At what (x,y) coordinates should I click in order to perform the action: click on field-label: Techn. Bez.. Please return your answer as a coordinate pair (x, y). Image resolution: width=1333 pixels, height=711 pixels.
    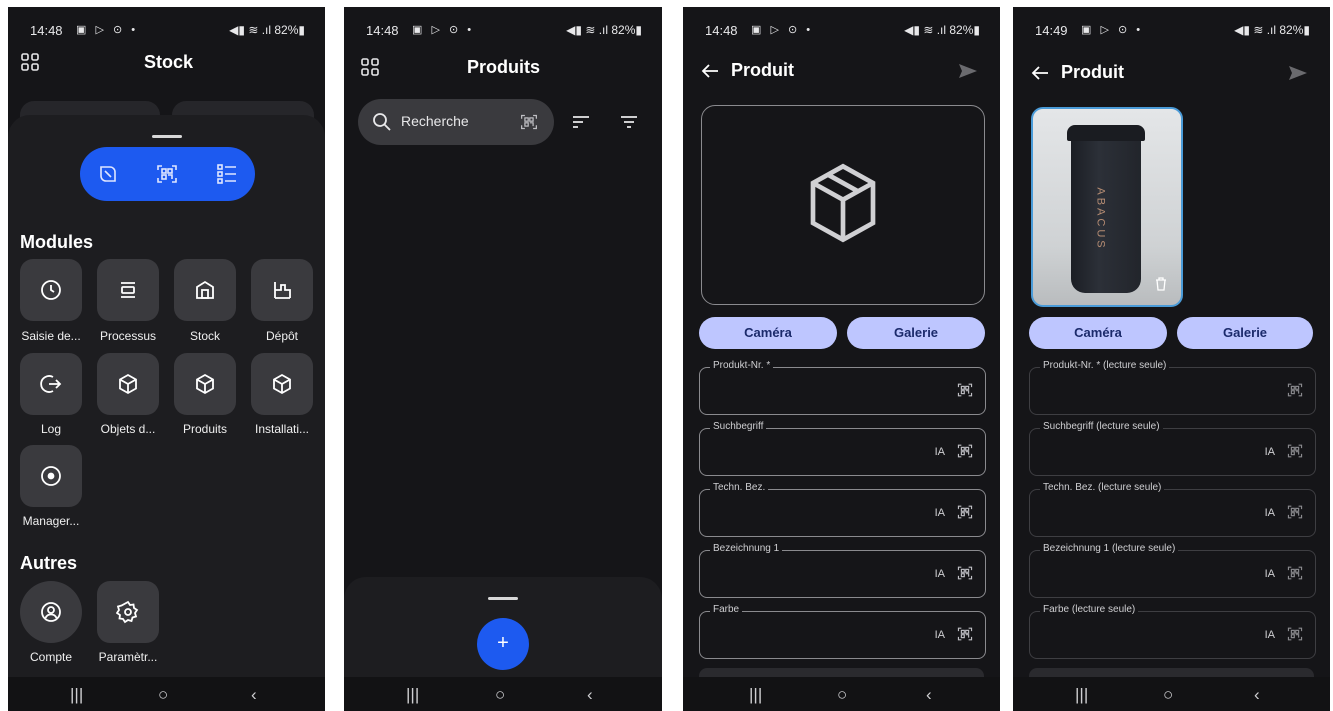
    Looking at the image, I should click on (739, 487).